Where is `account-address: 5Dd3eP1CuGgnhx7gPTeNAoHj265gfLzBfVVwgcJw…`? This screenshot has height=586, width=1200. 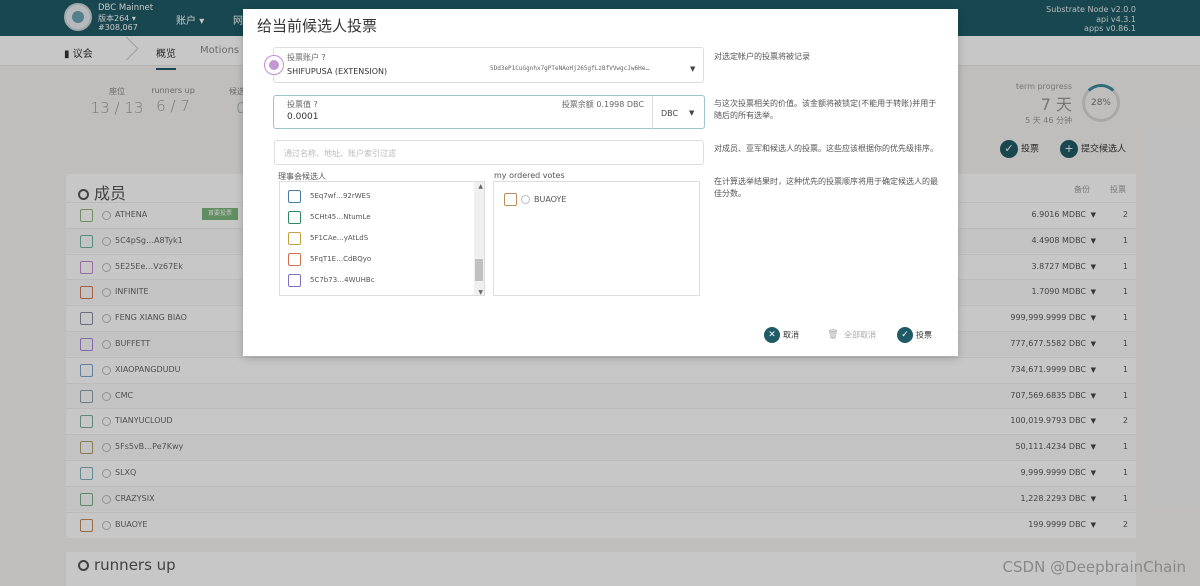 account-address: 5Dd3eP1CuGgnhx7gPTeNAoHj265gfLzBfVVwgcJw… is located at coordinates (569, 68).